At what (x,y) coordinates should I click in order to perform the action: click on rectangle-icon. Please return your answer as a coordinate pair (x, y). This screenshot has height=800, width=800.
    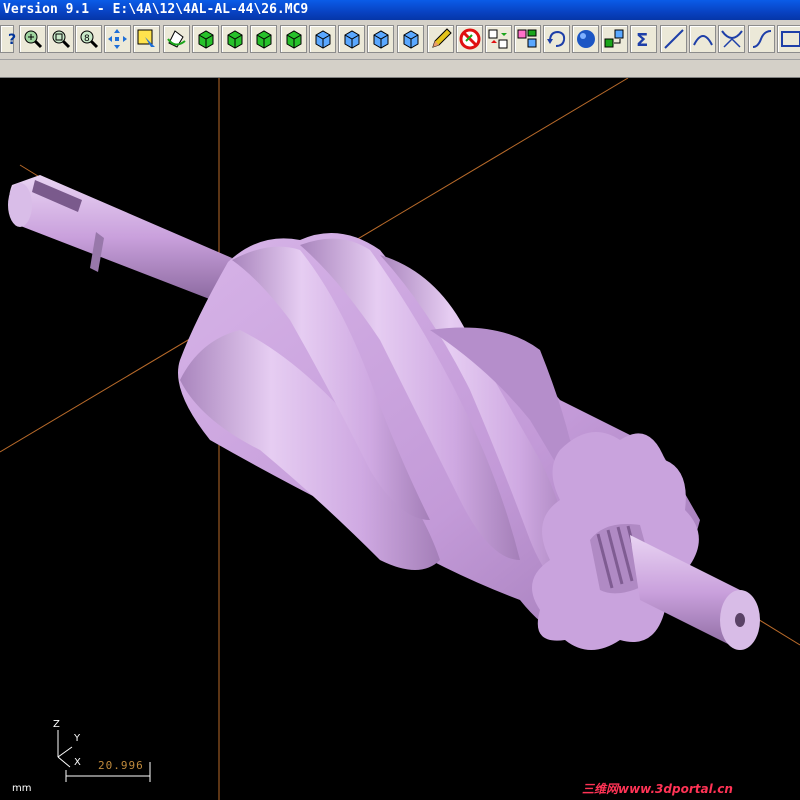
    Looking at the image, I should click on (790, 39).